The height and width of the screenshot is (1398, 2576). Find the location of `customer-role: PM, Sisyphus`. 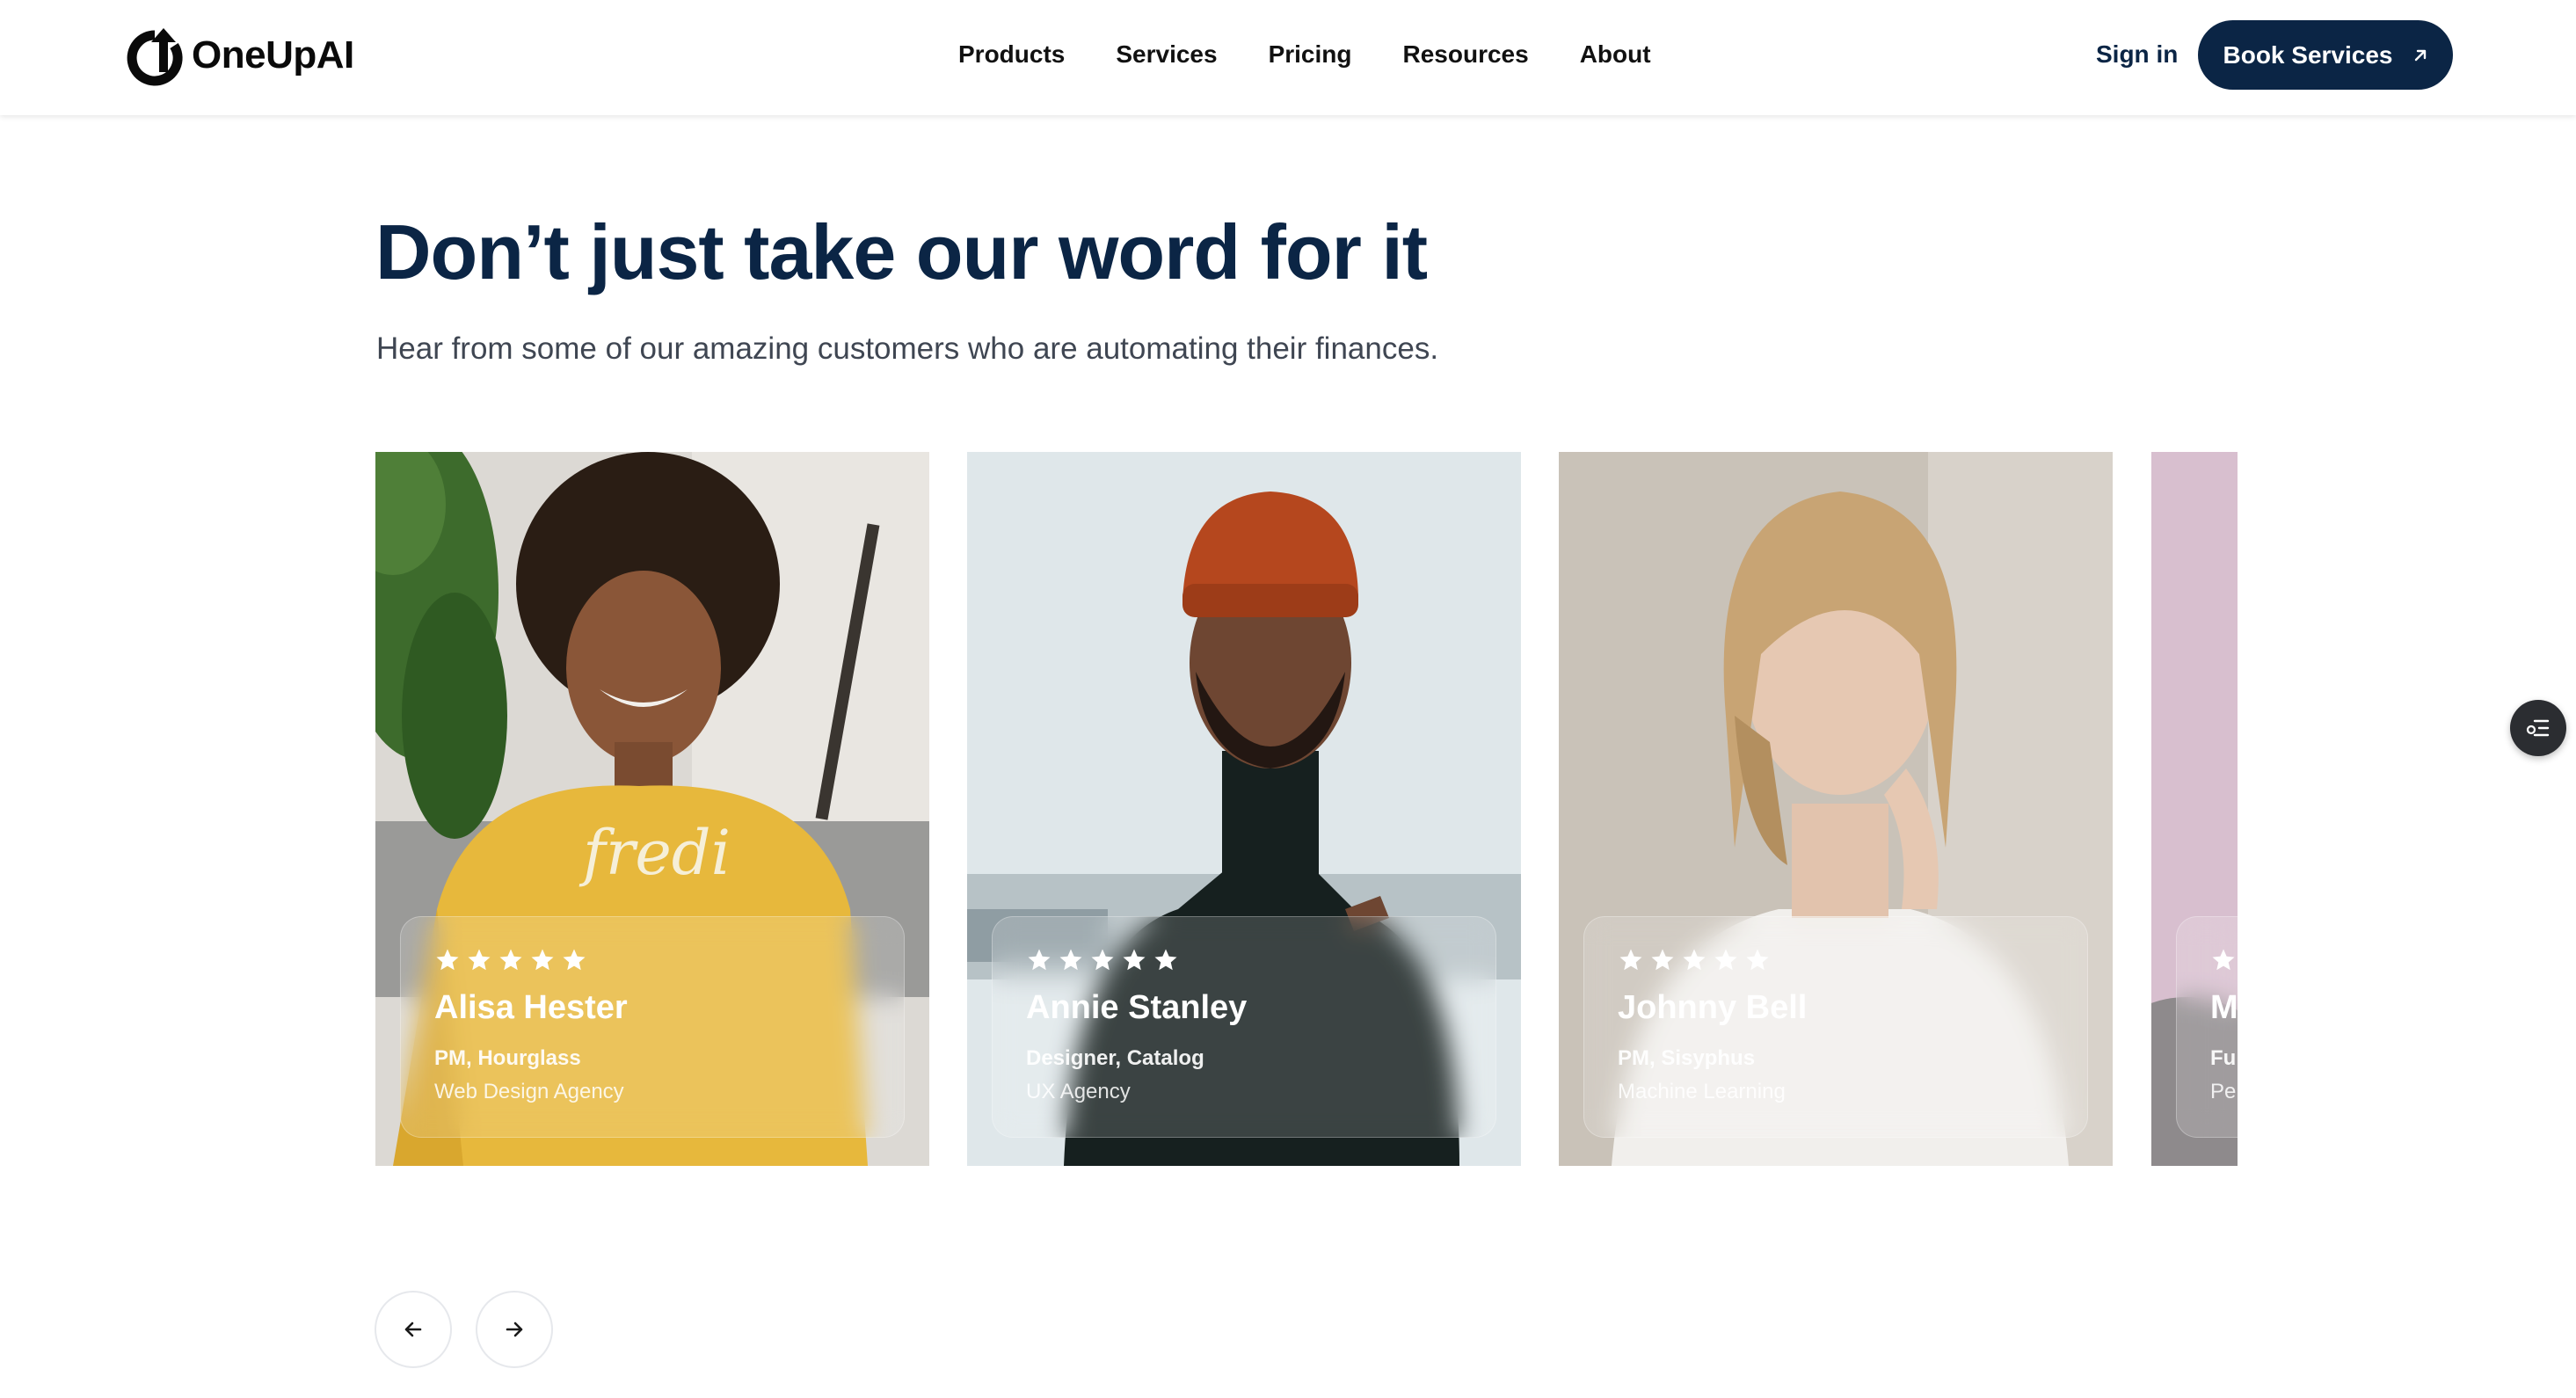

customer-role: PM, Sisyphus is located at coordinates (1687, 1058).